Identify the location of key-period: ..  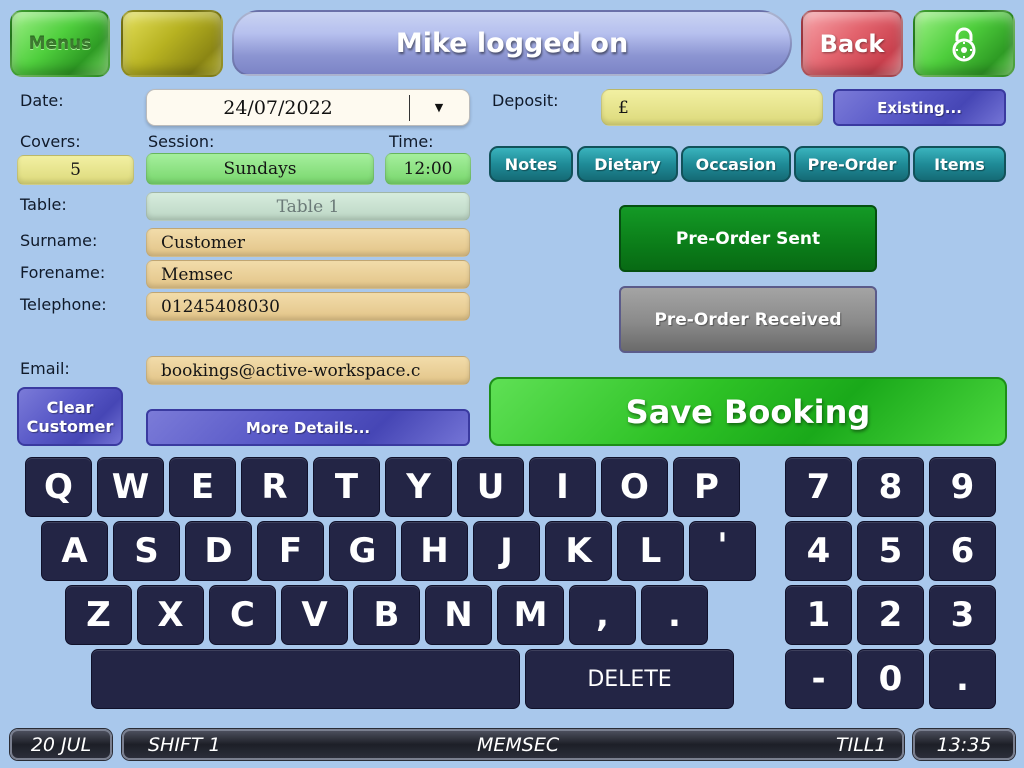
(674, 615).